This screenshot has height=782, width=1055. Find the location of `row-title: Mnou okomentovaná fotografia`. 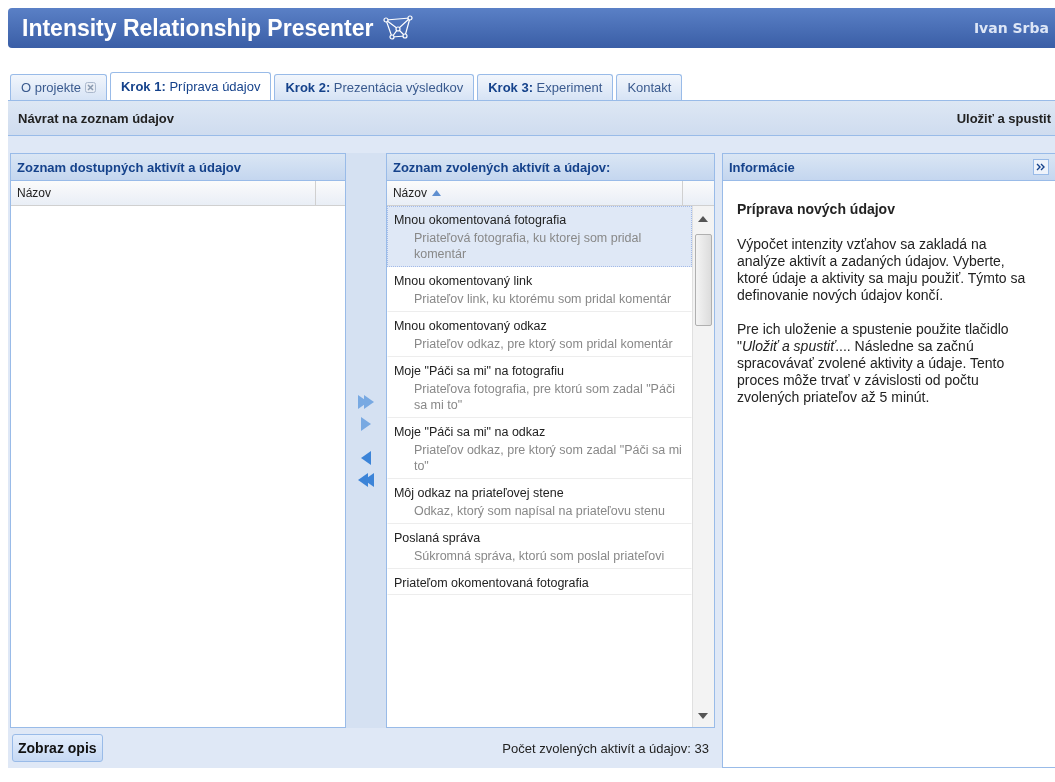

row-title: Mnou okomentovaná fotografia is located at coordinates (480, 220).